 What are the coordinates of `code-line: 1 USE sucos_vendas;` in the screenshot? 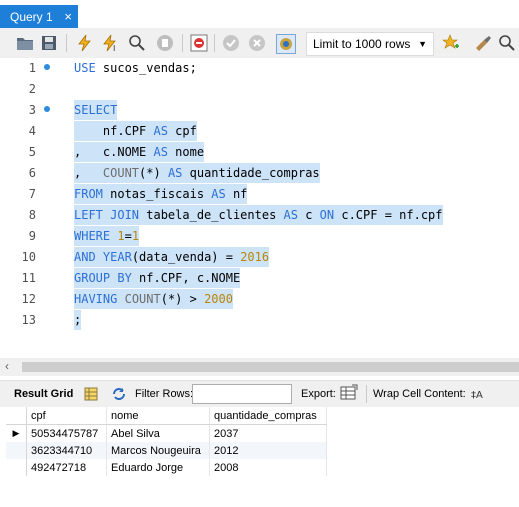 It's located at (259, 68).